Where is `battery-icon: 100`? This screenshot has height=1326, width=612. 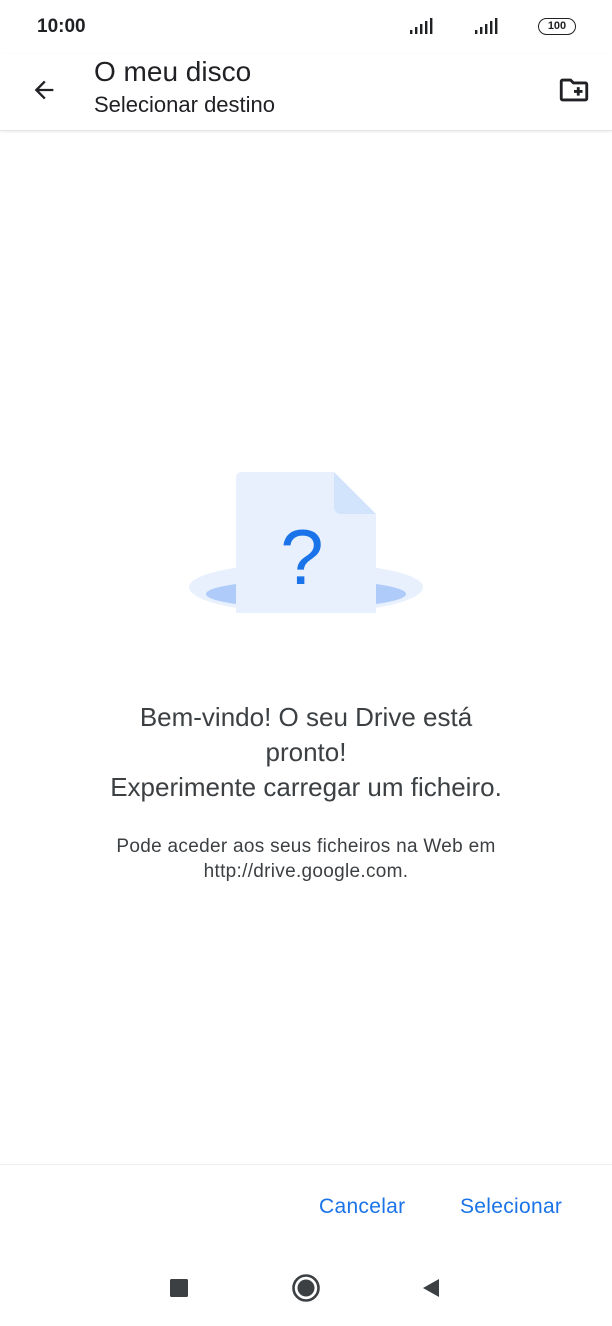 battery-icon: 100 is located at coordinates (557, 26).